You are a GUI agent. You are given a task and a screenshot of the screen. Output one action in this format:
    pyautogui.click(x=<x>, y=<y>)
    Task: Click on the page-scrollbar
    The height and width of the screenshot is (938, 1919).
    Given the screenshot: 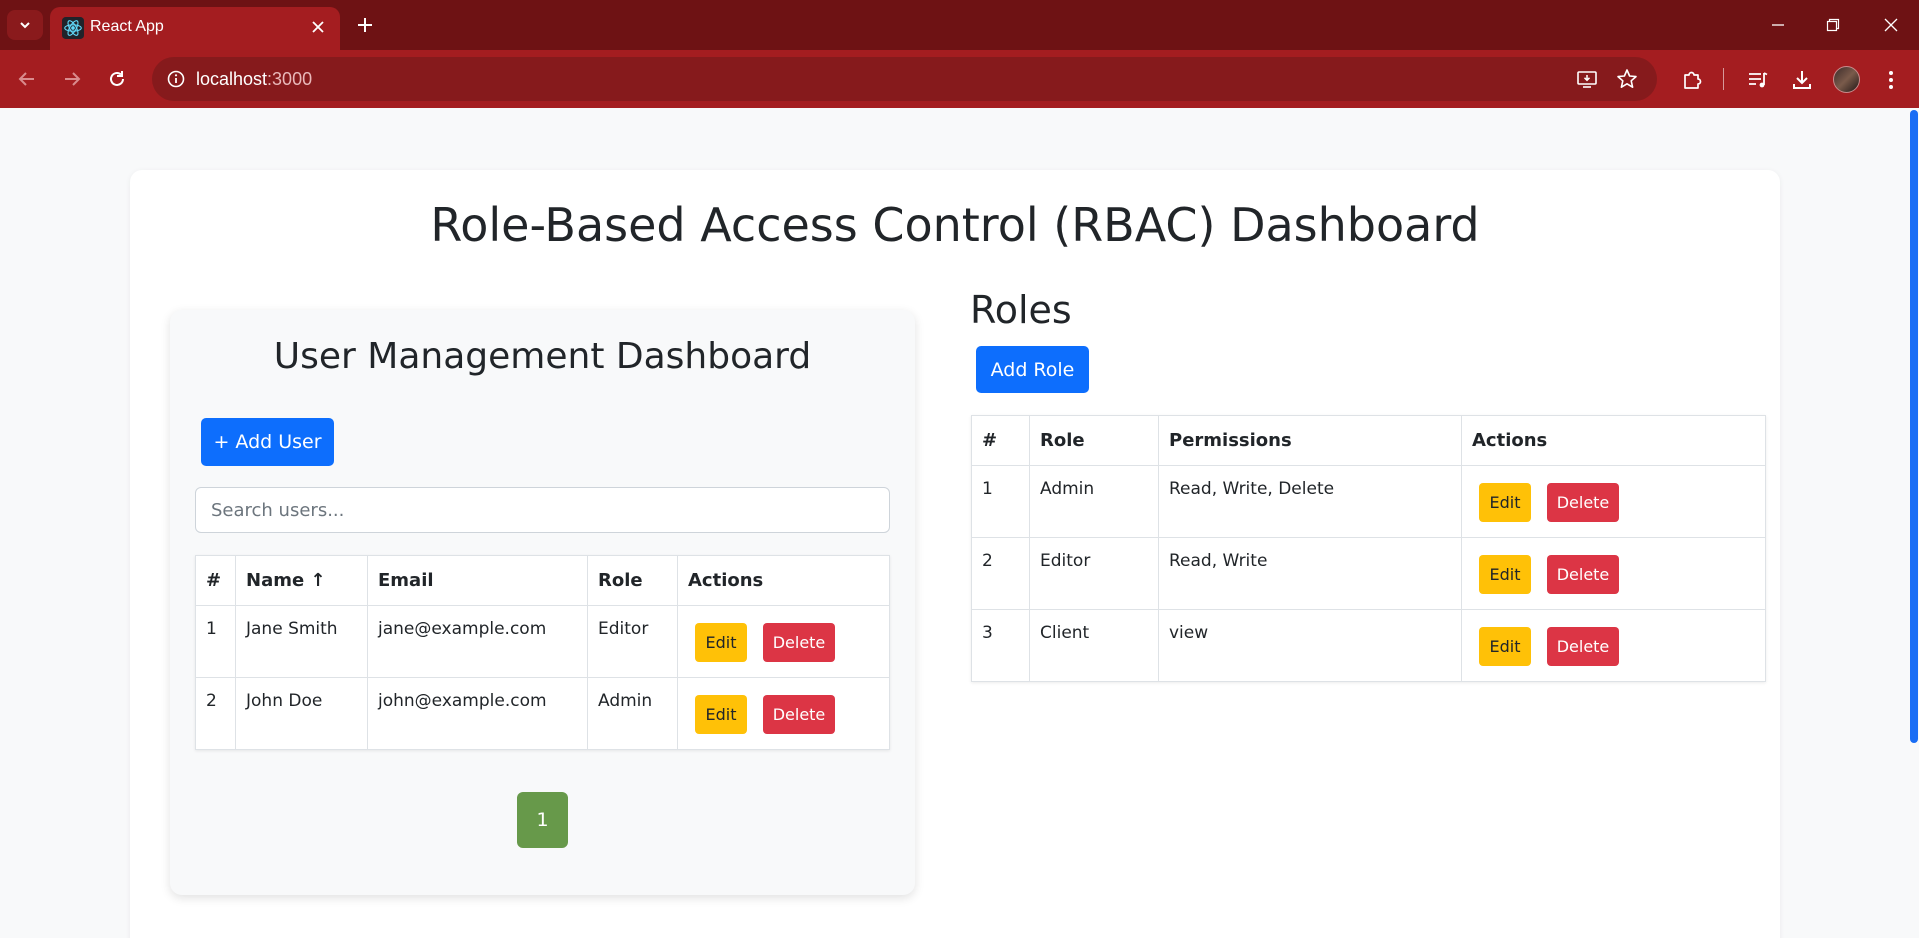 What is the action you would take?
    pyautogui.click(x=1914, y=426)
    